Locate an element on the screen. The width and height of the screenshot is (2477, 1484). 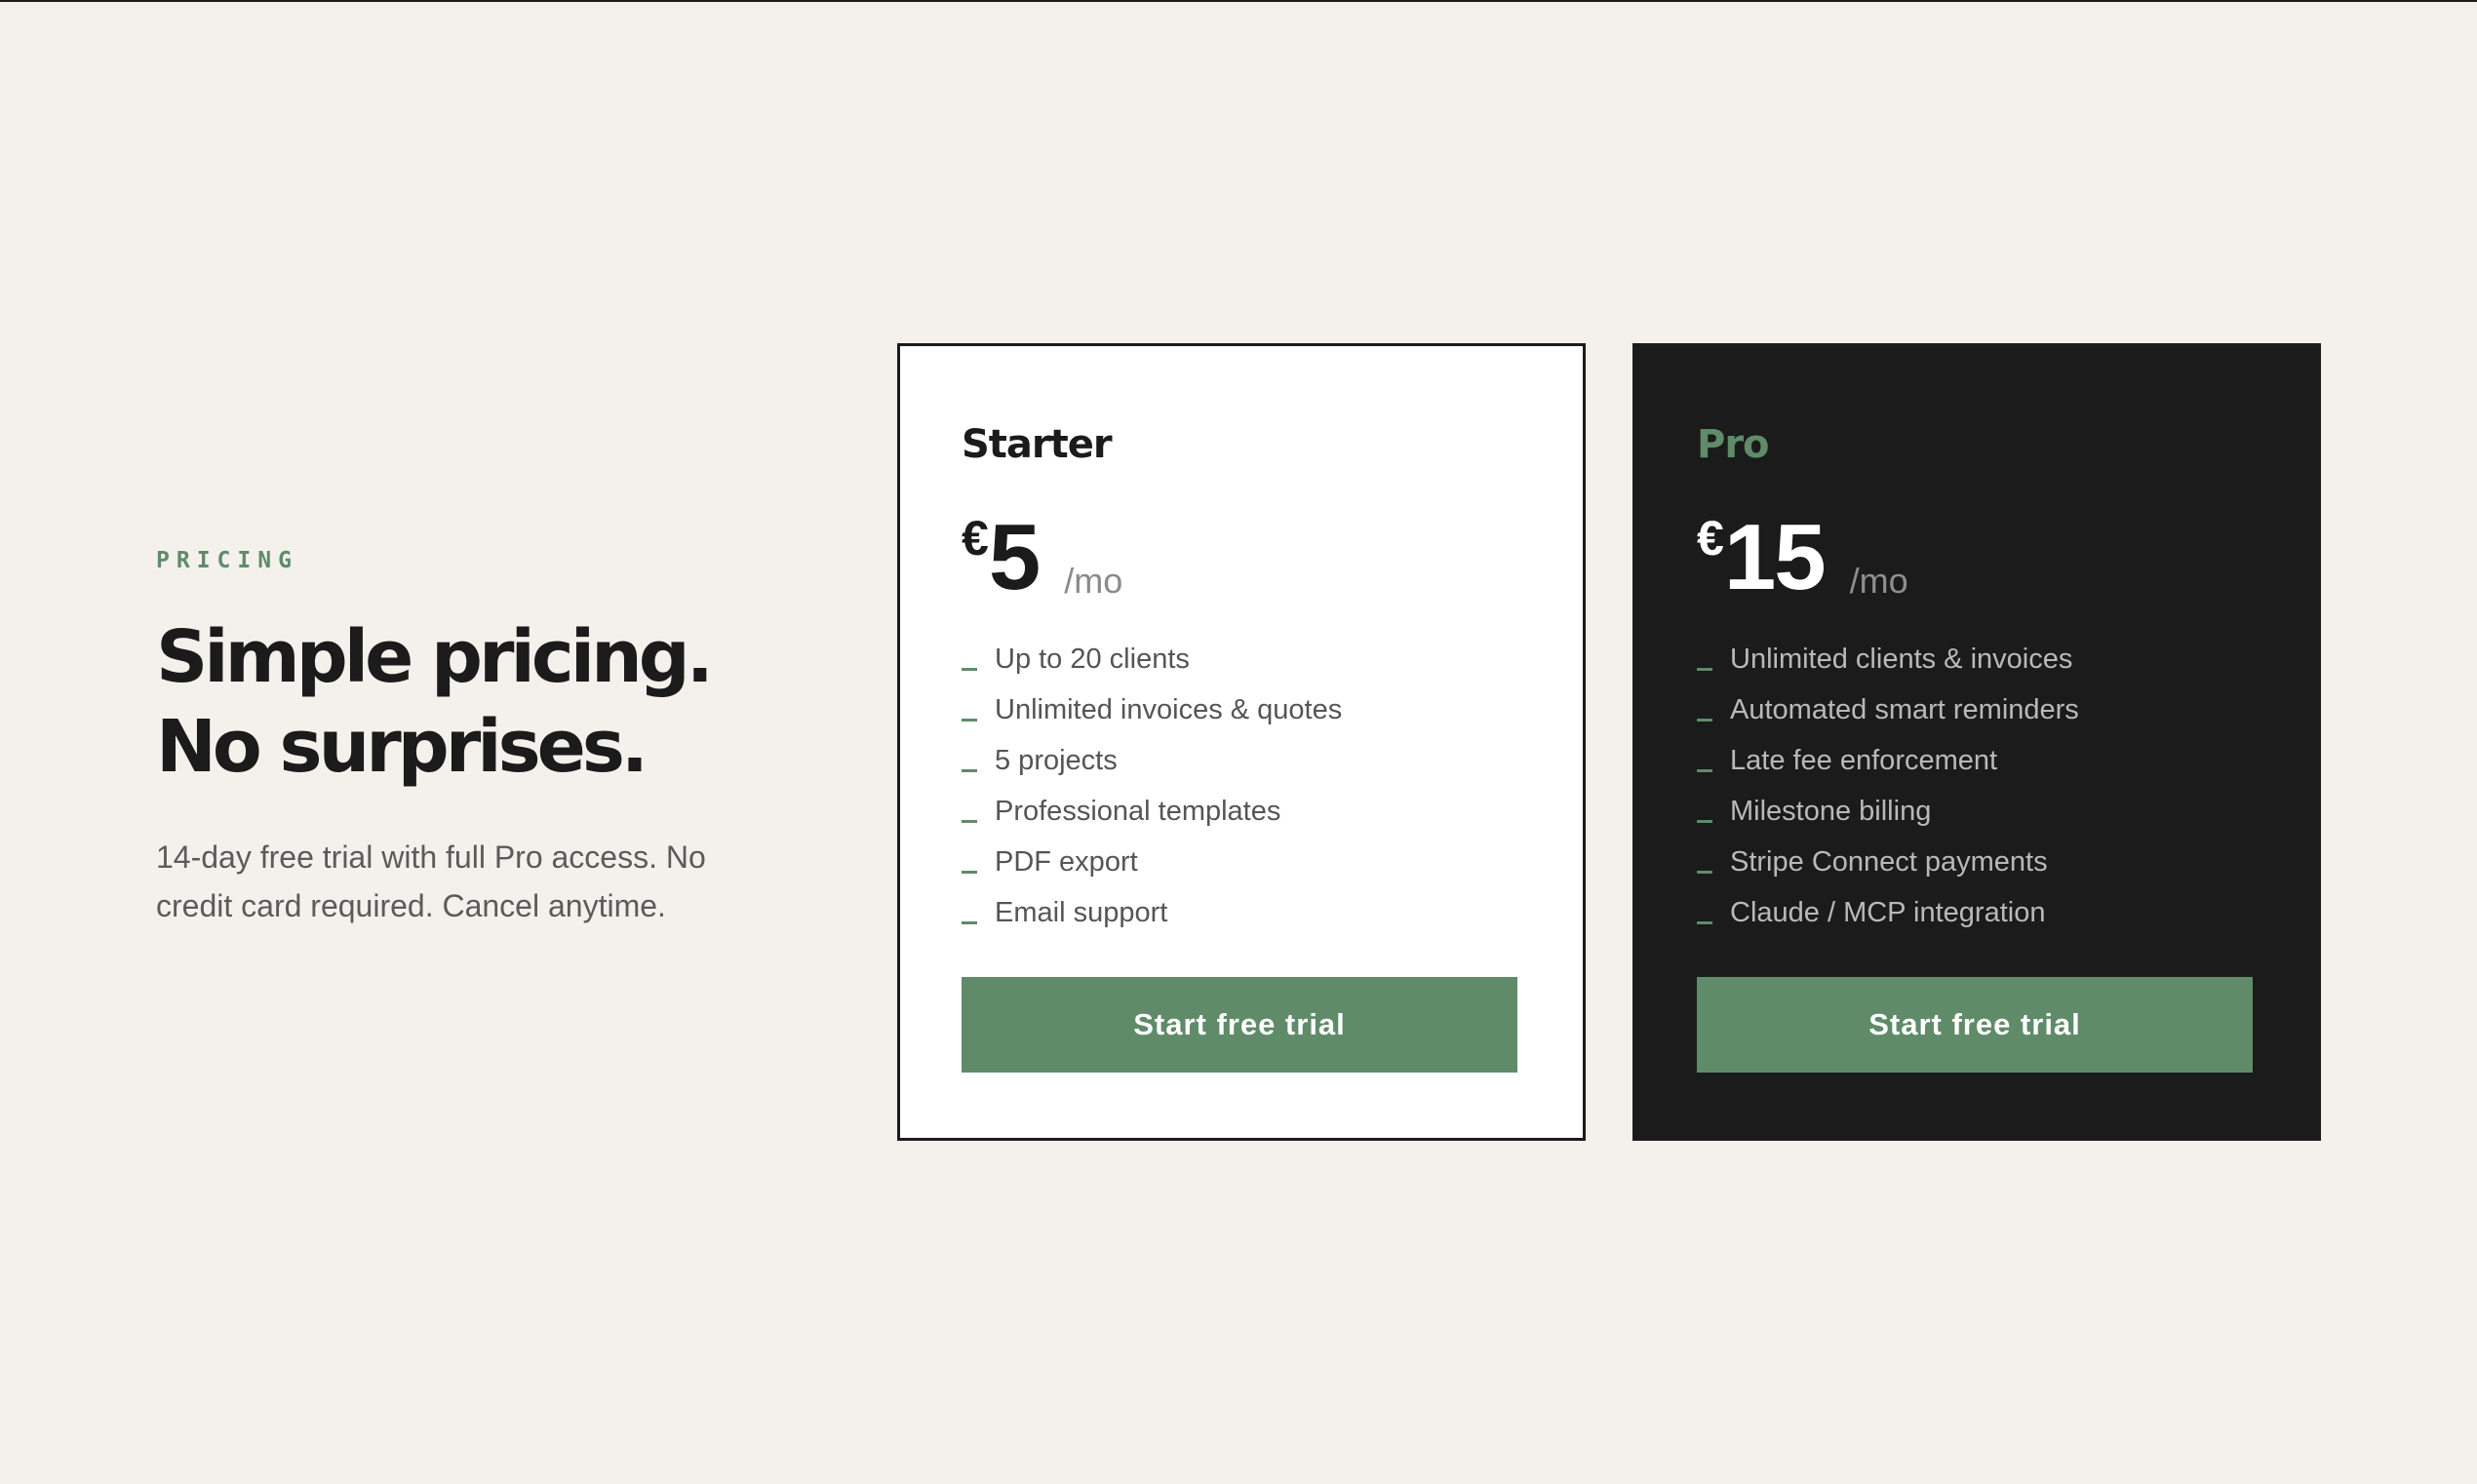
feature-item: Claude / MCP integration is located at coordinates (1977, 912).